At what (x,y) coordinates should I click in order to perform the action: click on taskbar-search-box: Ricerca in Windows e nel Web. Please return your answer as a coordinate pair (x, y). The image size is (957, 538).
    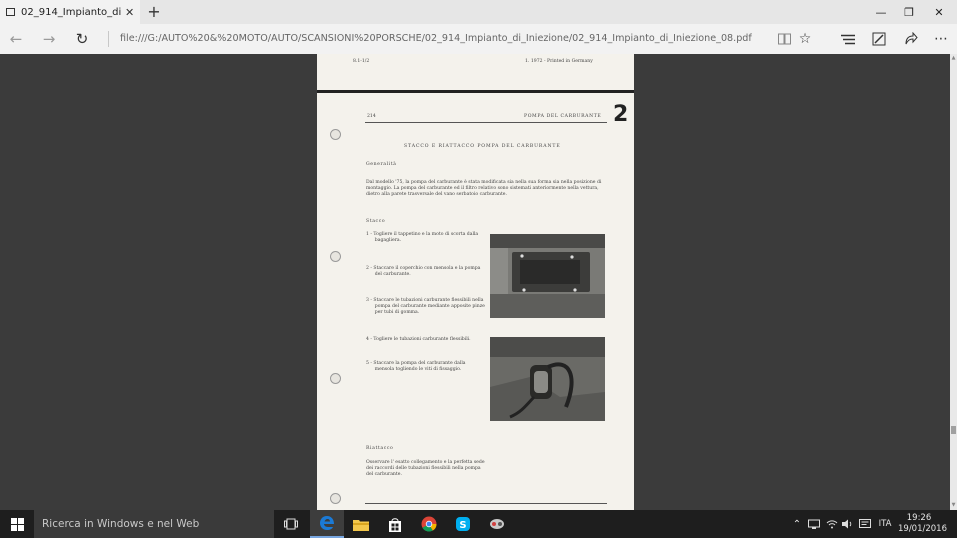
    Looking at the image, I should click on (154, 524).